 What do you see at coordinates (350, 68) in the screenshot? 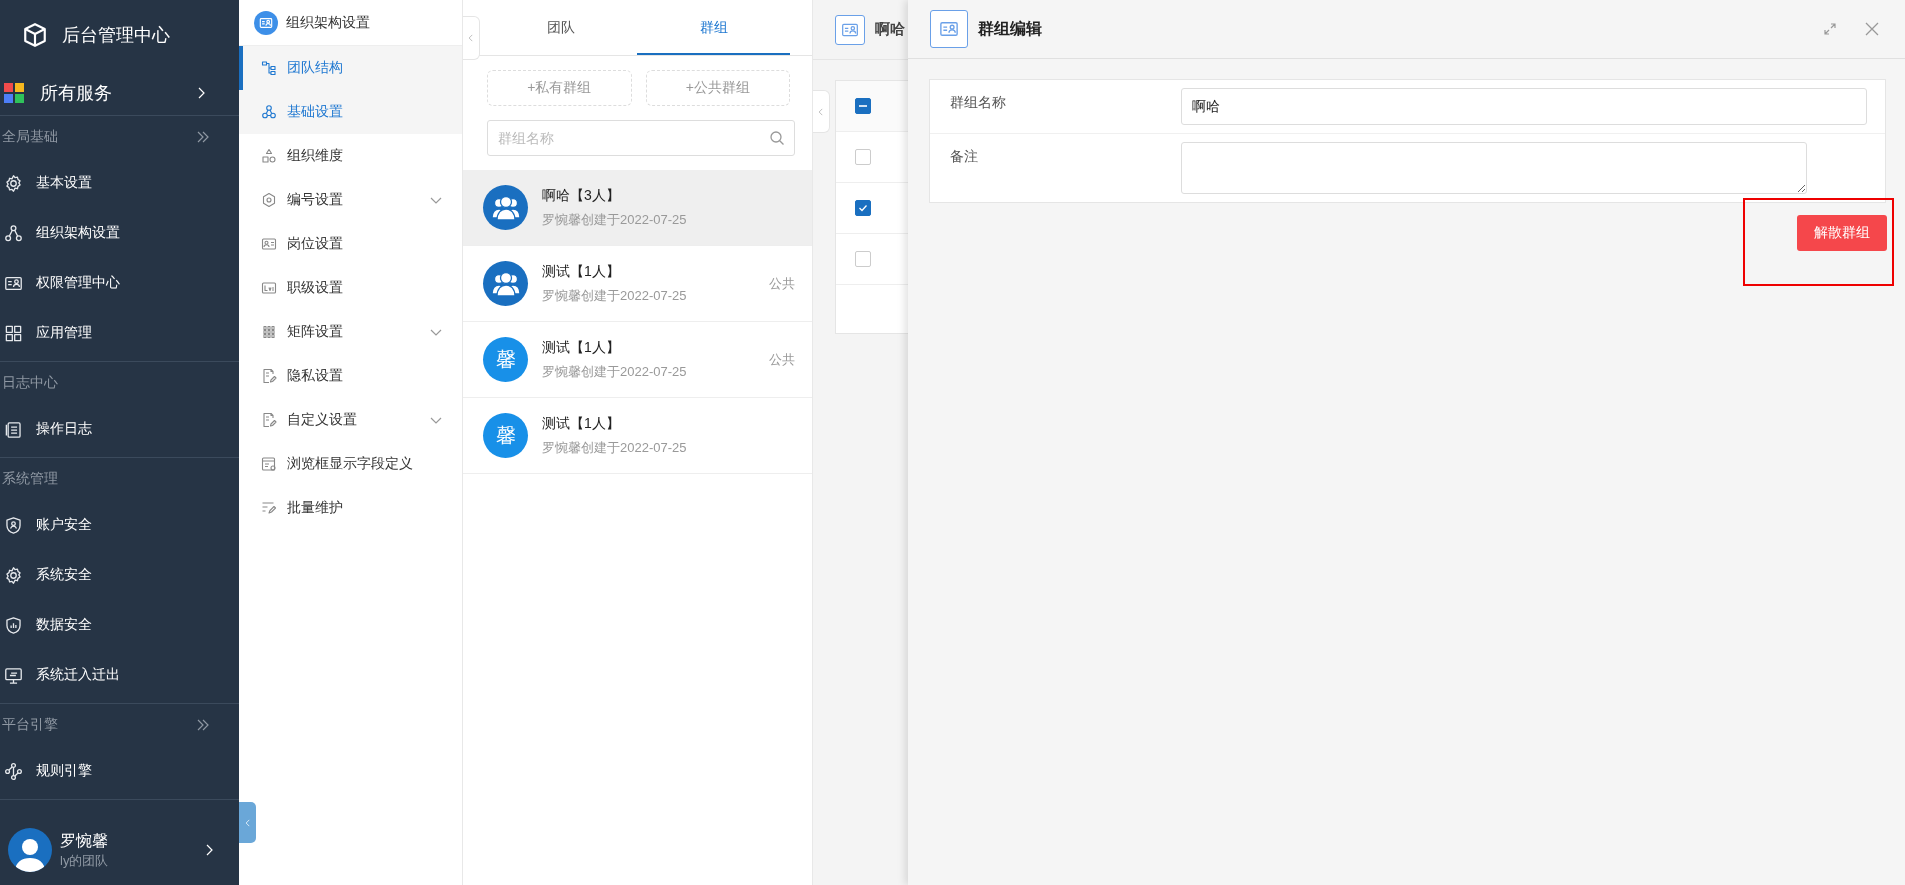
I see `menu-item: 团队结构` at bounding box center [350, 68].